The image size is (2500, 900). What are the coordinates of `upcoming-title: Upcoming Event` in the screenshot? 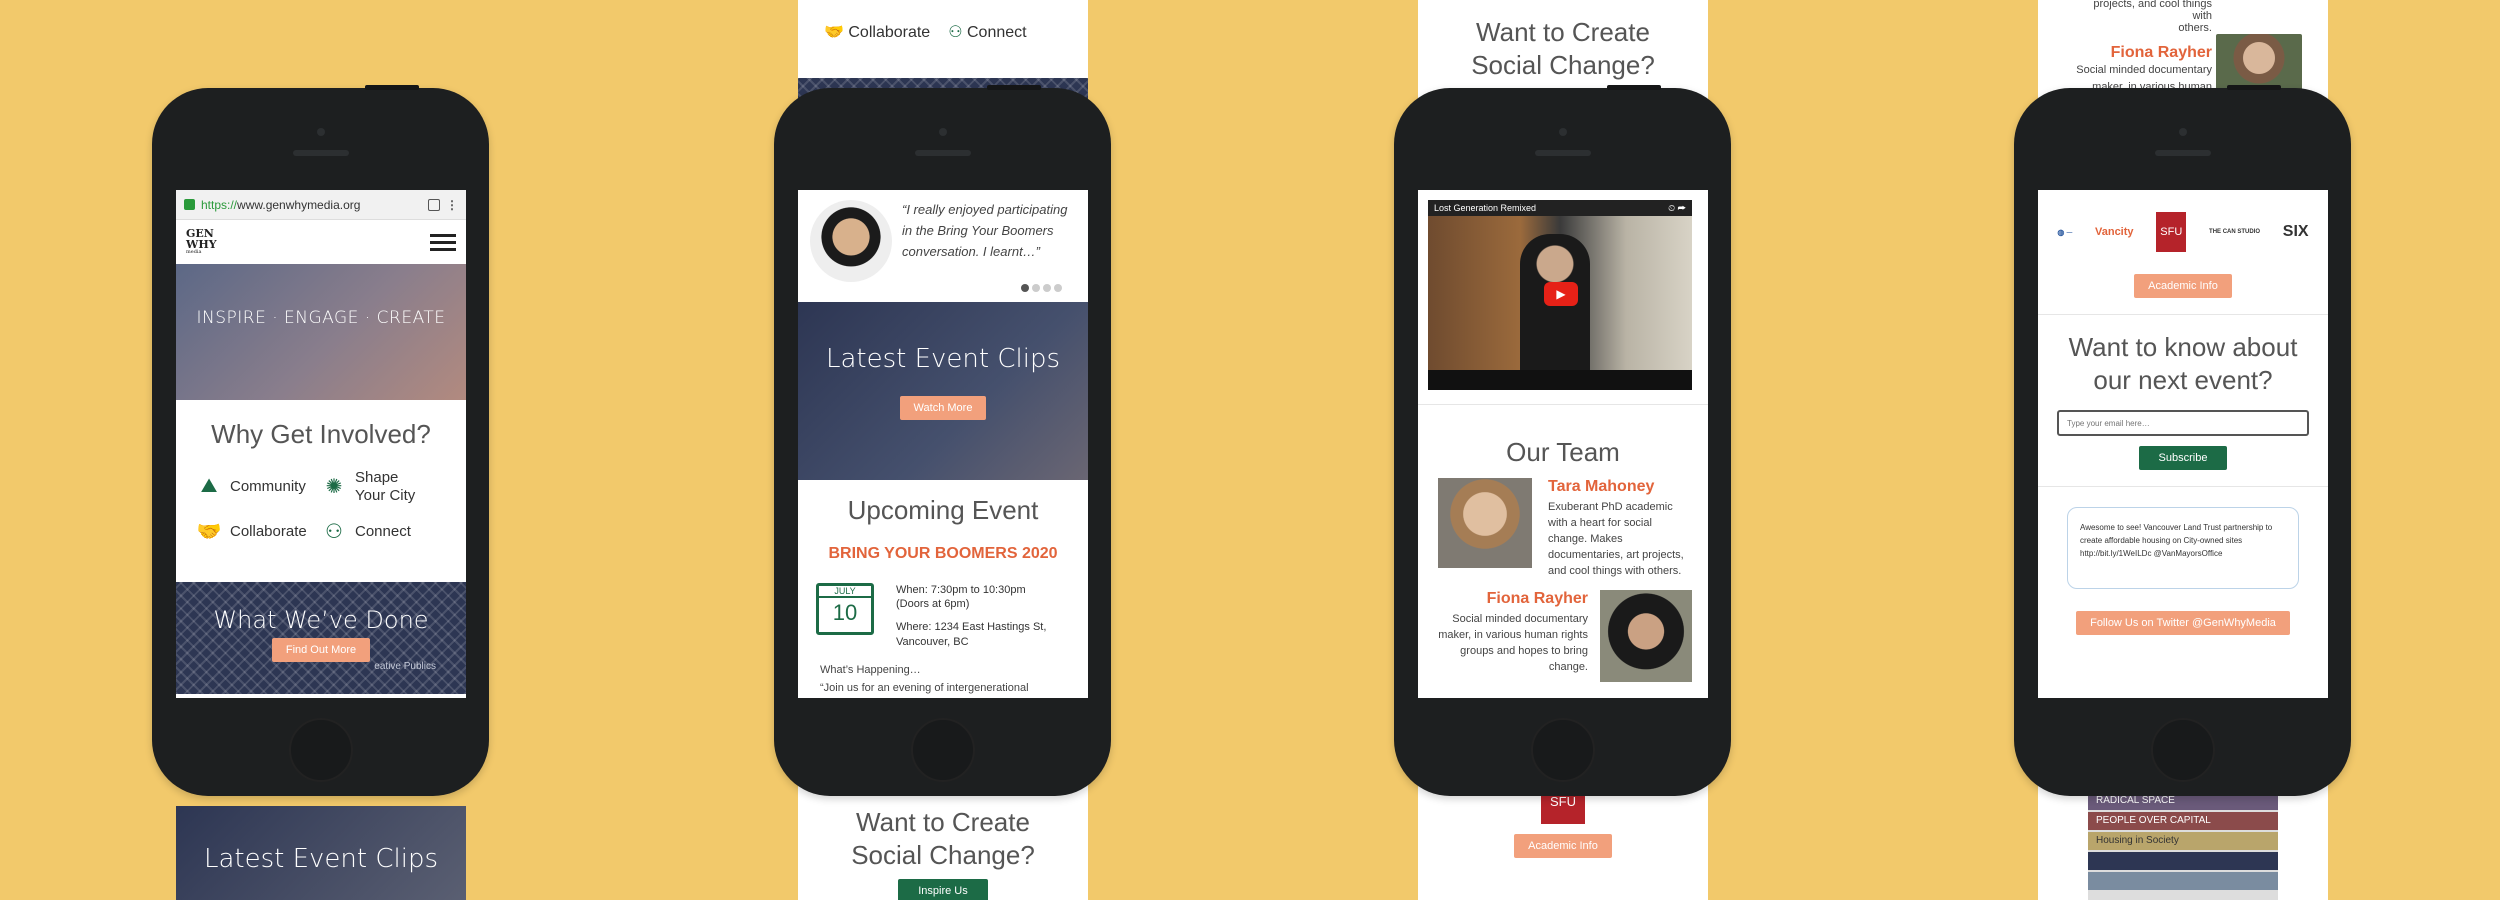 It's located at (943, 510).